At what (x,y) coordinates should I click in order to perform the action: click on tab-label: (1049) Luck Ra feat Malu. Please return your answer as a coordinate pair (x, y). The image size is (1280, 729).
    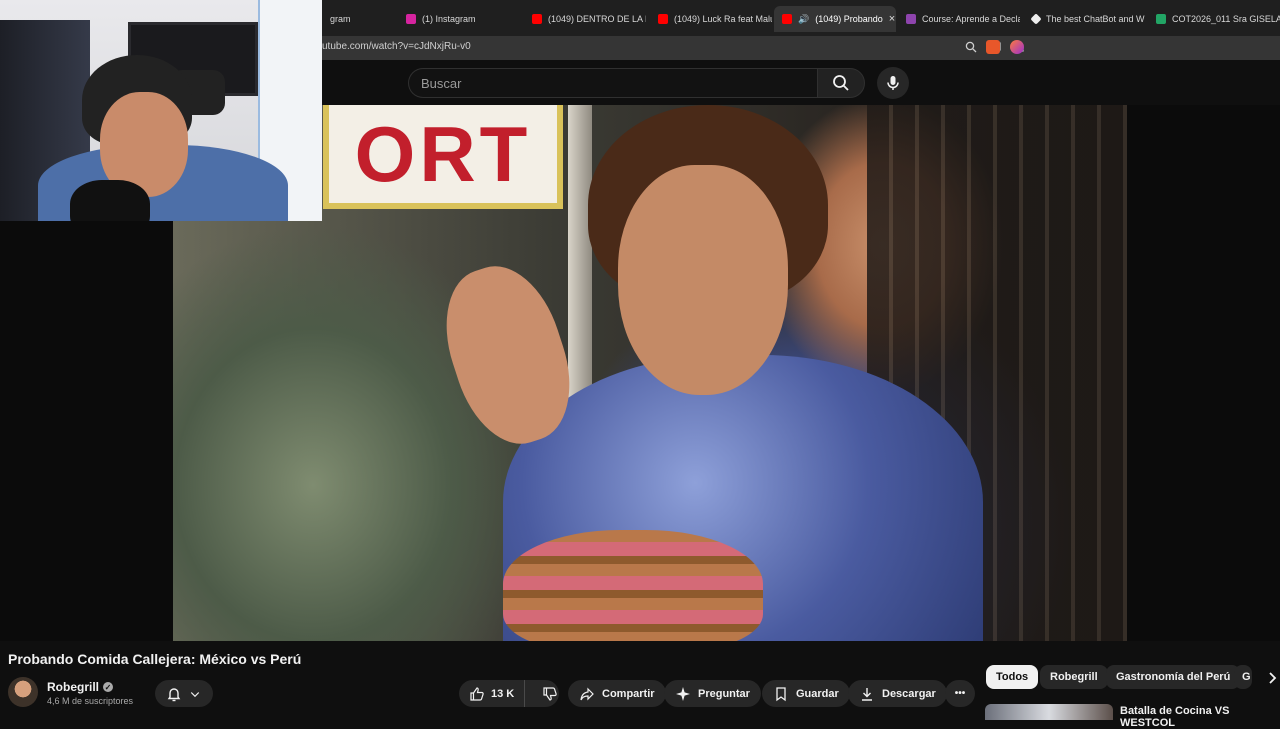
    Looking at the image, I should click on (723, 19).